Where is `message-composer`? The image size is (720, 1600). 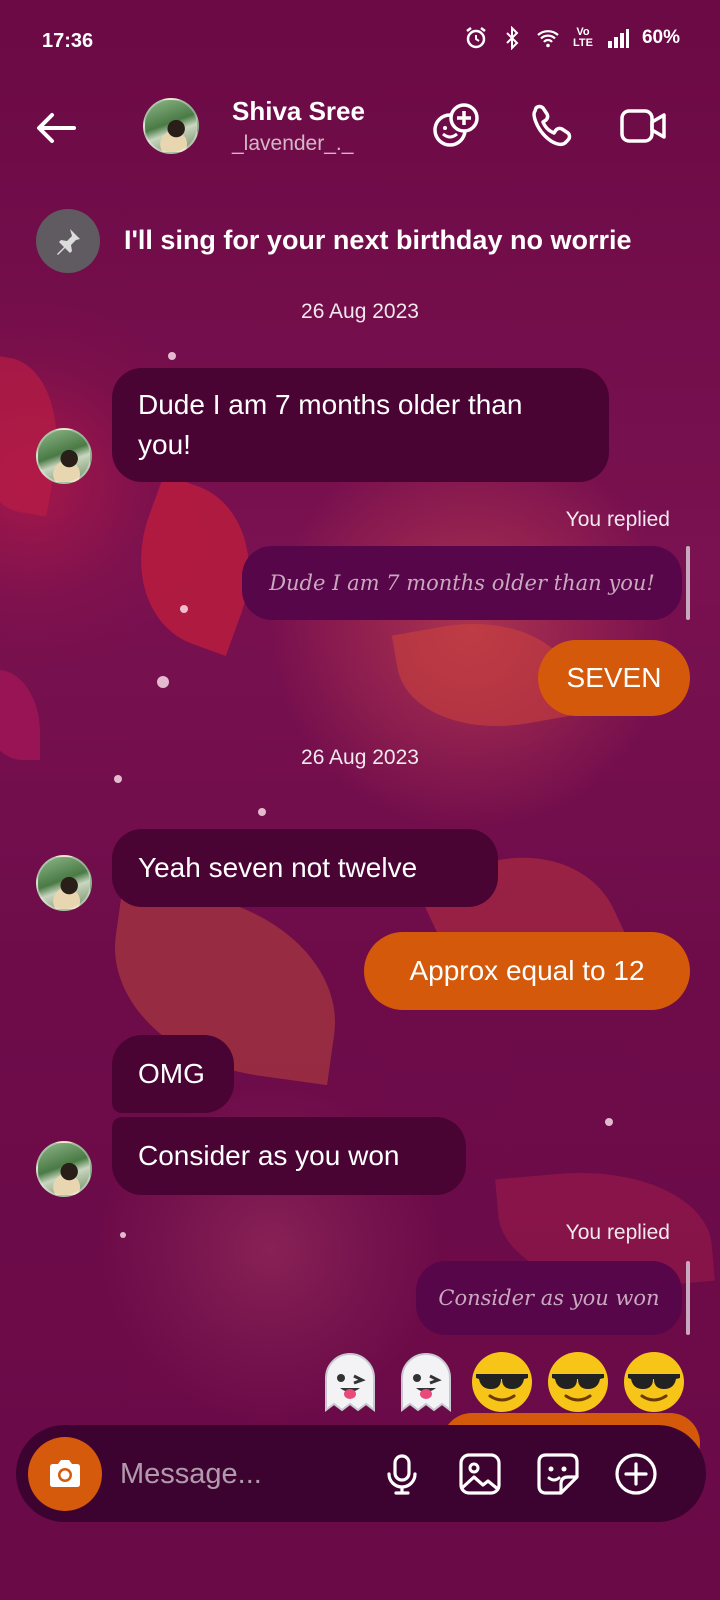
message-composer is located at coordinates (361, 1473).